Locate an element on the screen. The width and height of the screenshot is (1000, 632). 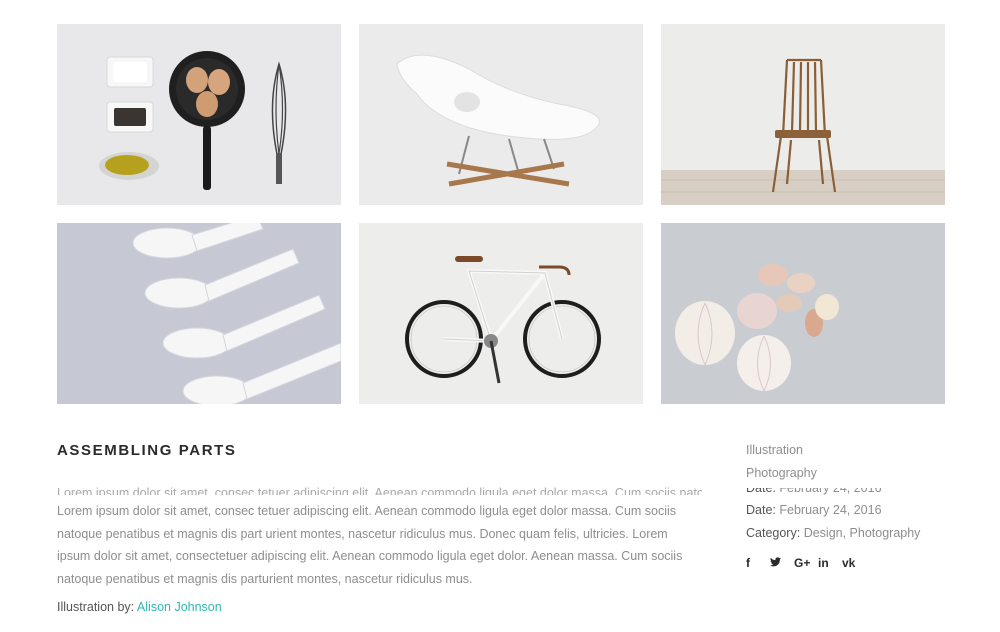
credit-author-link: Alison Johnson is located at coordinates (179, 607).